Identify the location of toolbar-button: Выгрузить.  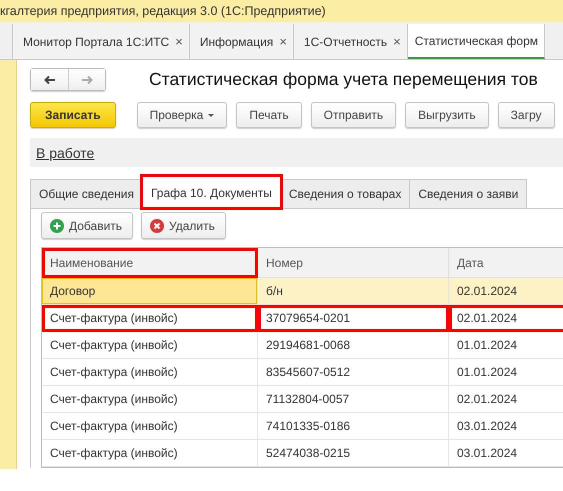
(447, 115).